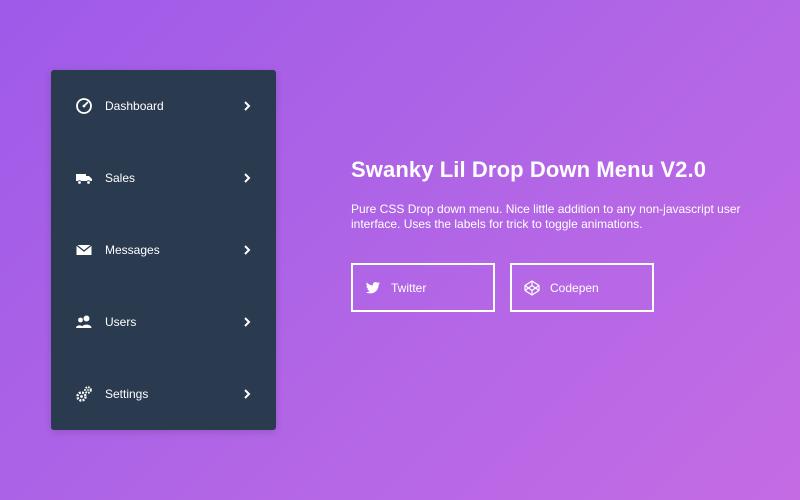 Image resolution: width=800 pixels, height=500 pixels. I want to click on users-icon, so click(84, 322).